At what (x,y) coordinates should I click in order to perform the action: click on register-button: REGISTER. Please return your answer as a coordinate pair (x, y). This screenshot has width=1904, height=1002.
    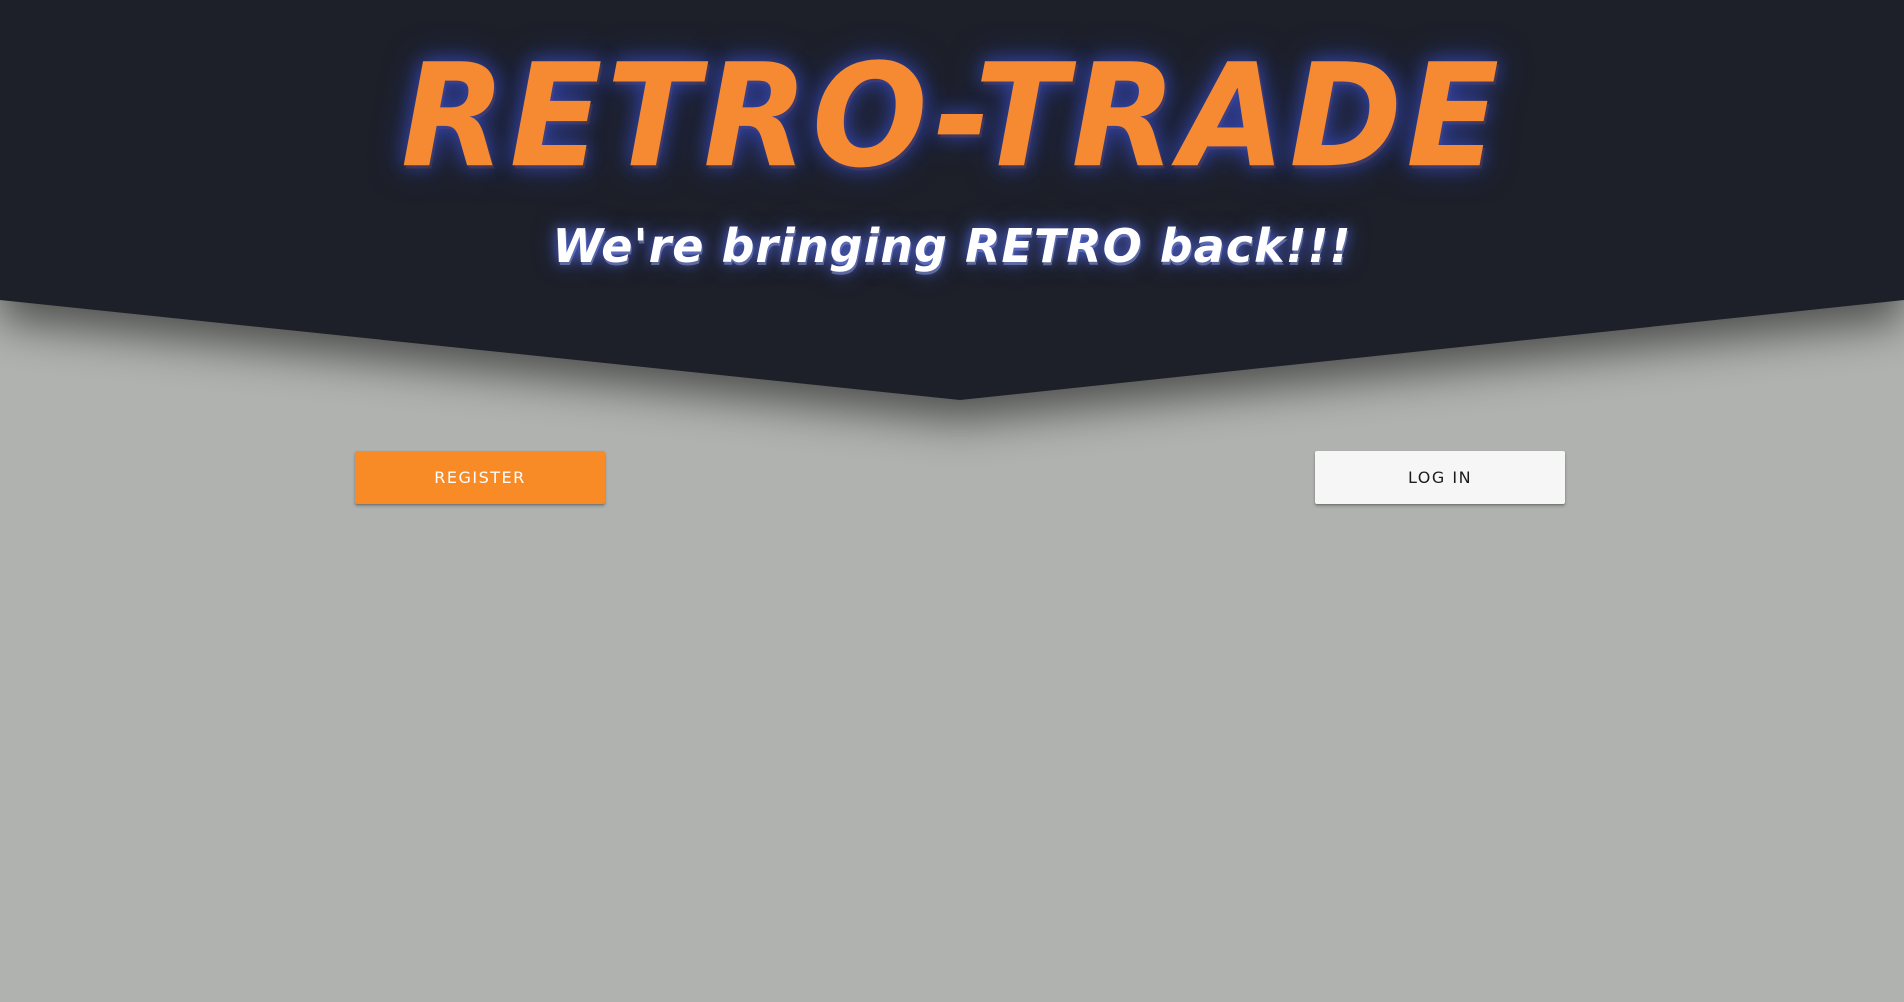
    Looking at the image, I should click on (480, 477).